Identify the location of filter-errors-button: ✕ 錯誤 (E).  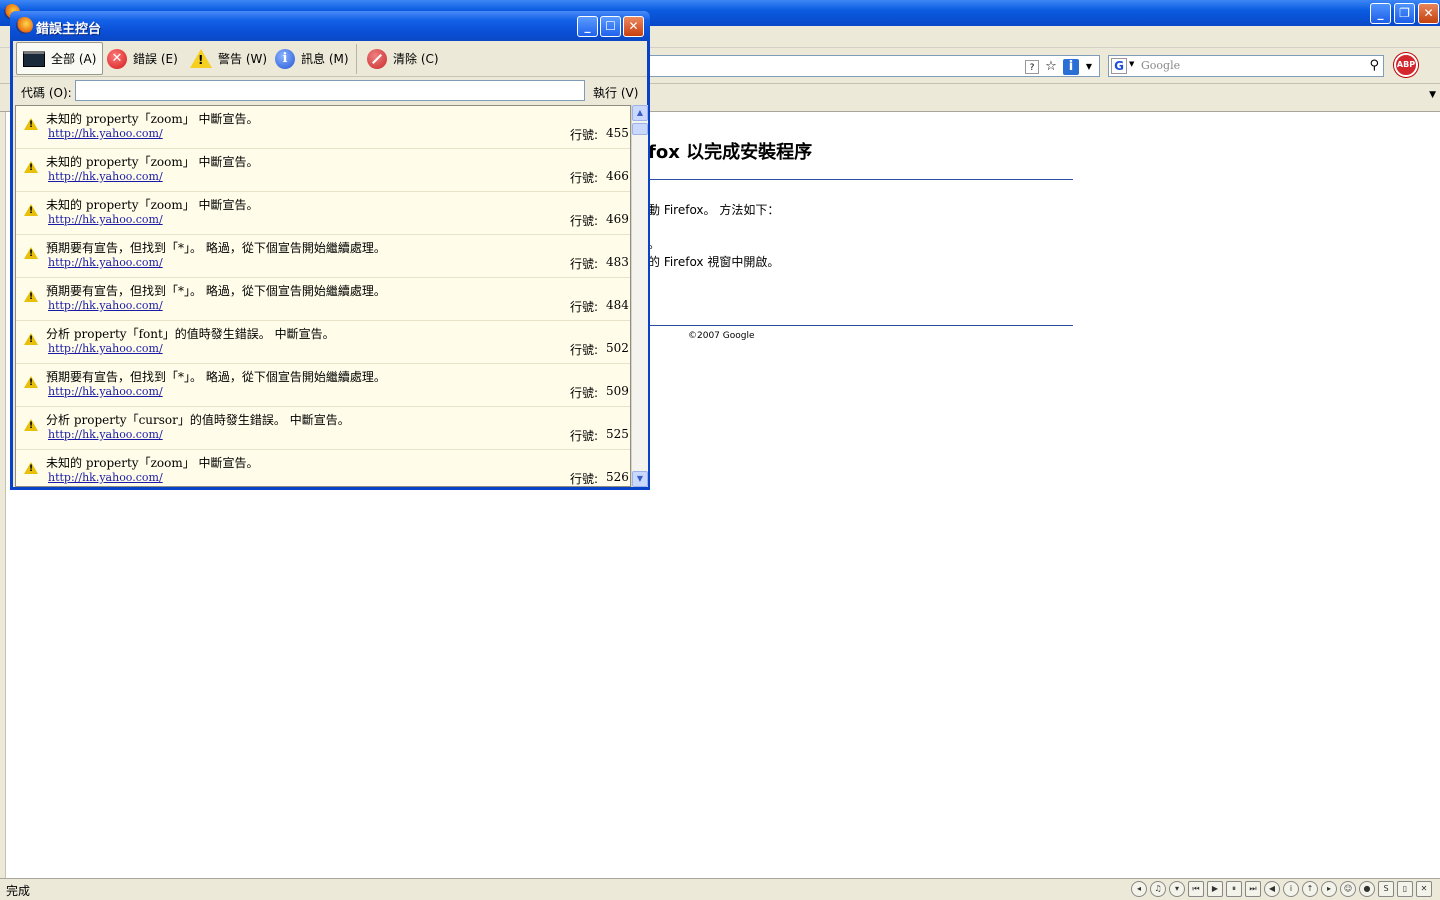
(142, 58).